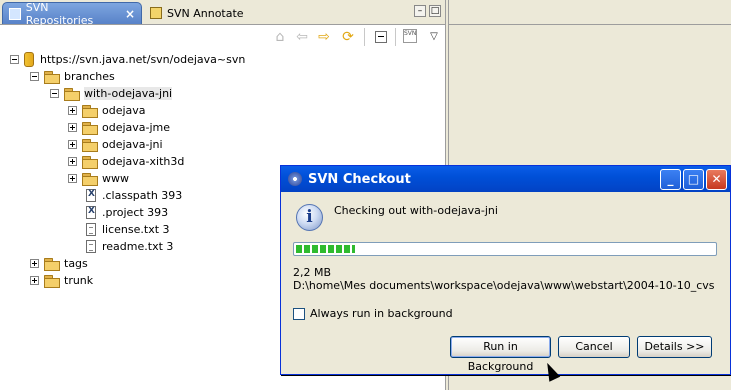 This screenshot has width=731, height=390. I want to click on tree-node-label: odejava-xith3d, so click(143, 161).